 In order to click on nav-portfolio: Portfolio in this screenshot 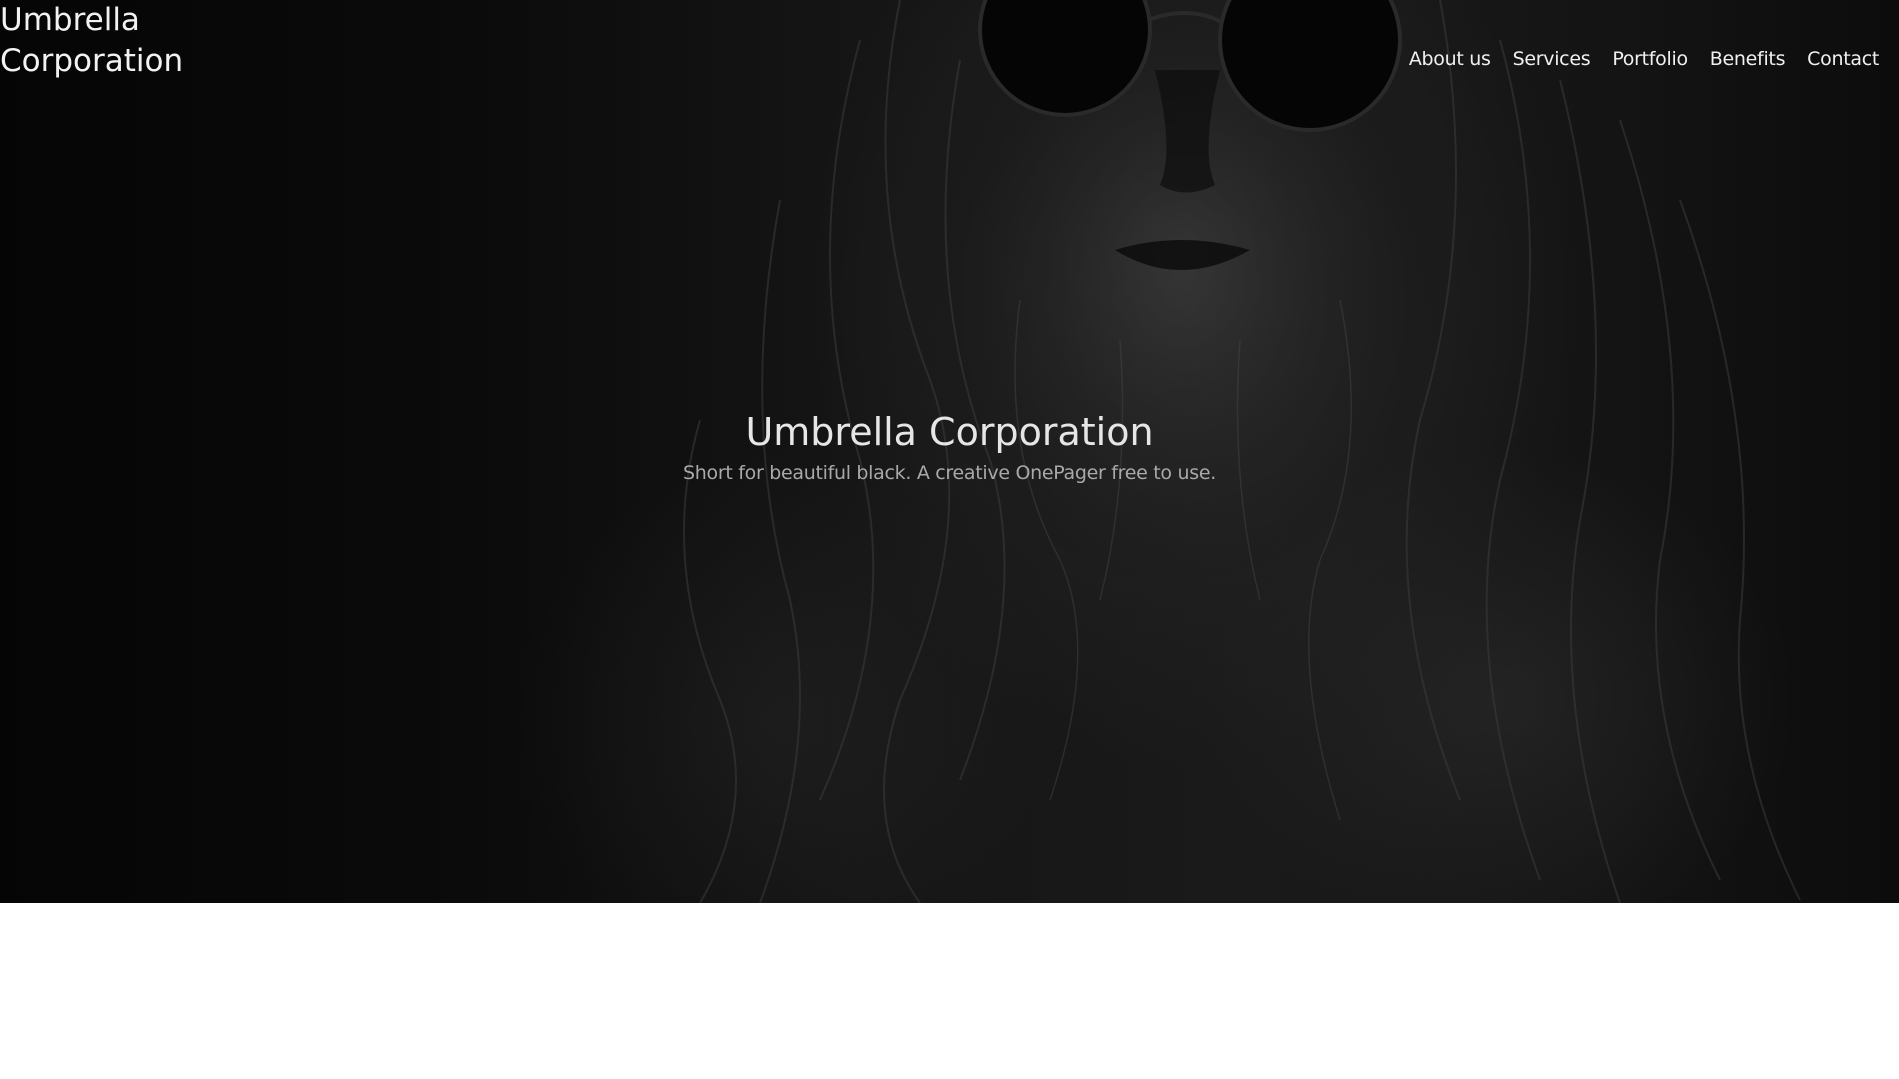, I will do `click(1650, 59)`.